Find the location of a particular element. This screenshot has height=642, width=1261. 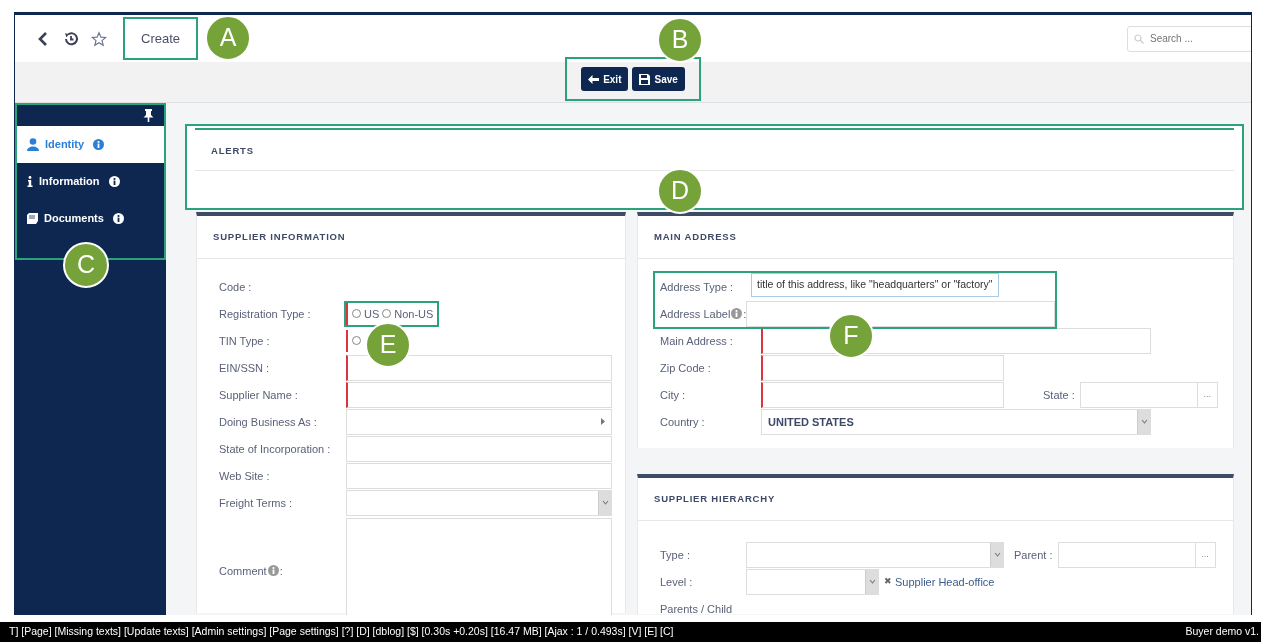

remove-icon: ✖ is located at coordinates (888, 582).